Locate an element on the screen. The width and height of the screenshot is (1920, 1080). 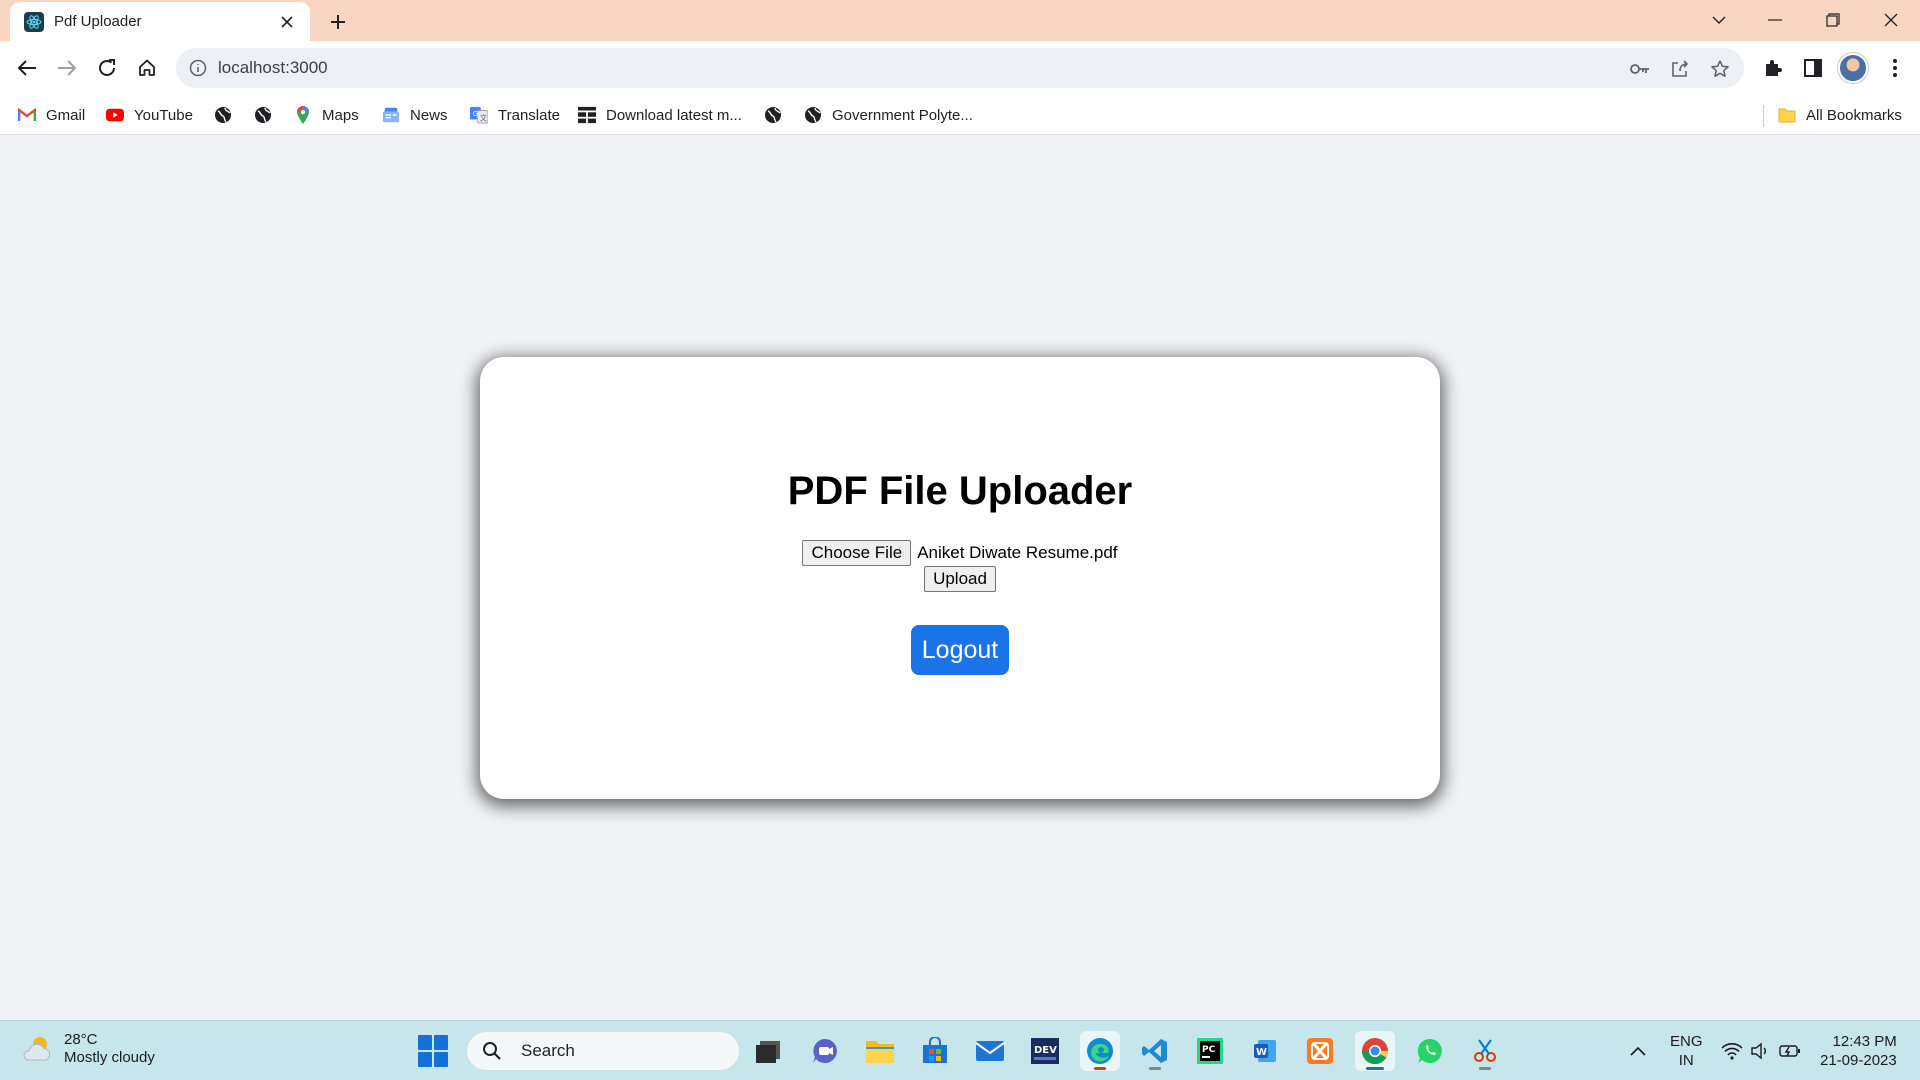
system-clock: 12:43 PM 21-09-2023 is located at coordinates (1858, 1051).